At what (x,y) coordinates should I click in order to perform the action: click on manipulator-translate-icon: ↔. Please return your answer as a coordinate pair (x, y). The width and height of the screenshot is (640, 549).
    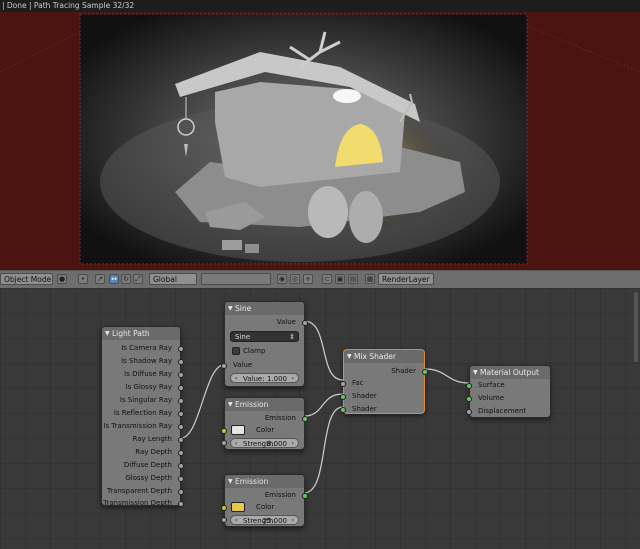
    Looking at the image, I should click on (114, 279).